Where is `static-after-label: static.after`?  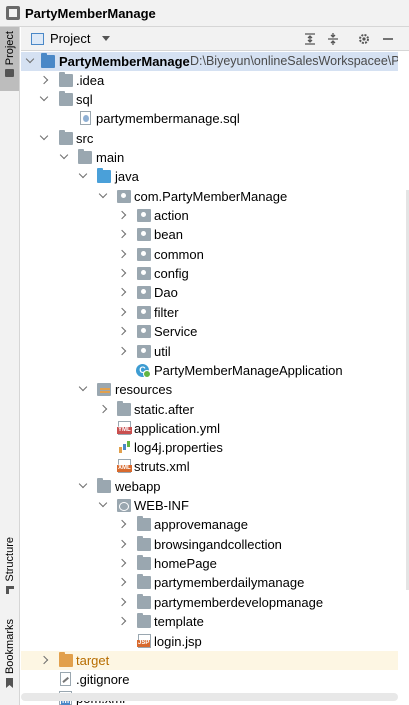 static-after-label: static.after is located at coordinates (164, 409).